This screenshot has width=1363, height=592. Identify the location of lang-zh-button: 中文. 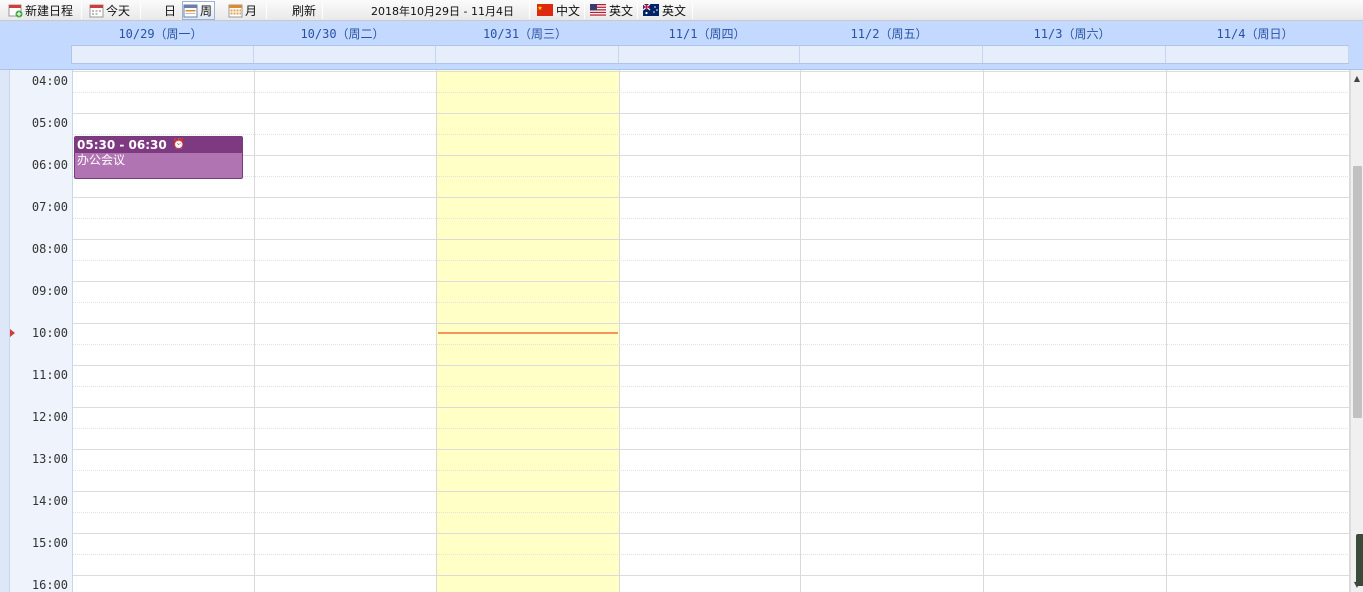
(558, 10).